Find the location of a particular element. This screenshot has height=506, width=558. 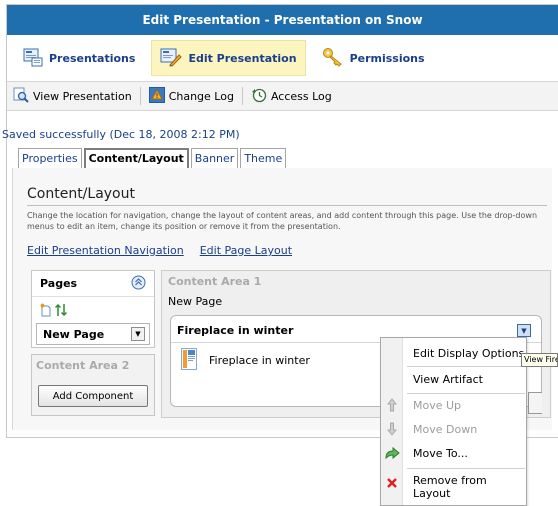

chevron-down-icon: ▼ is located at coordinates (138, 334).